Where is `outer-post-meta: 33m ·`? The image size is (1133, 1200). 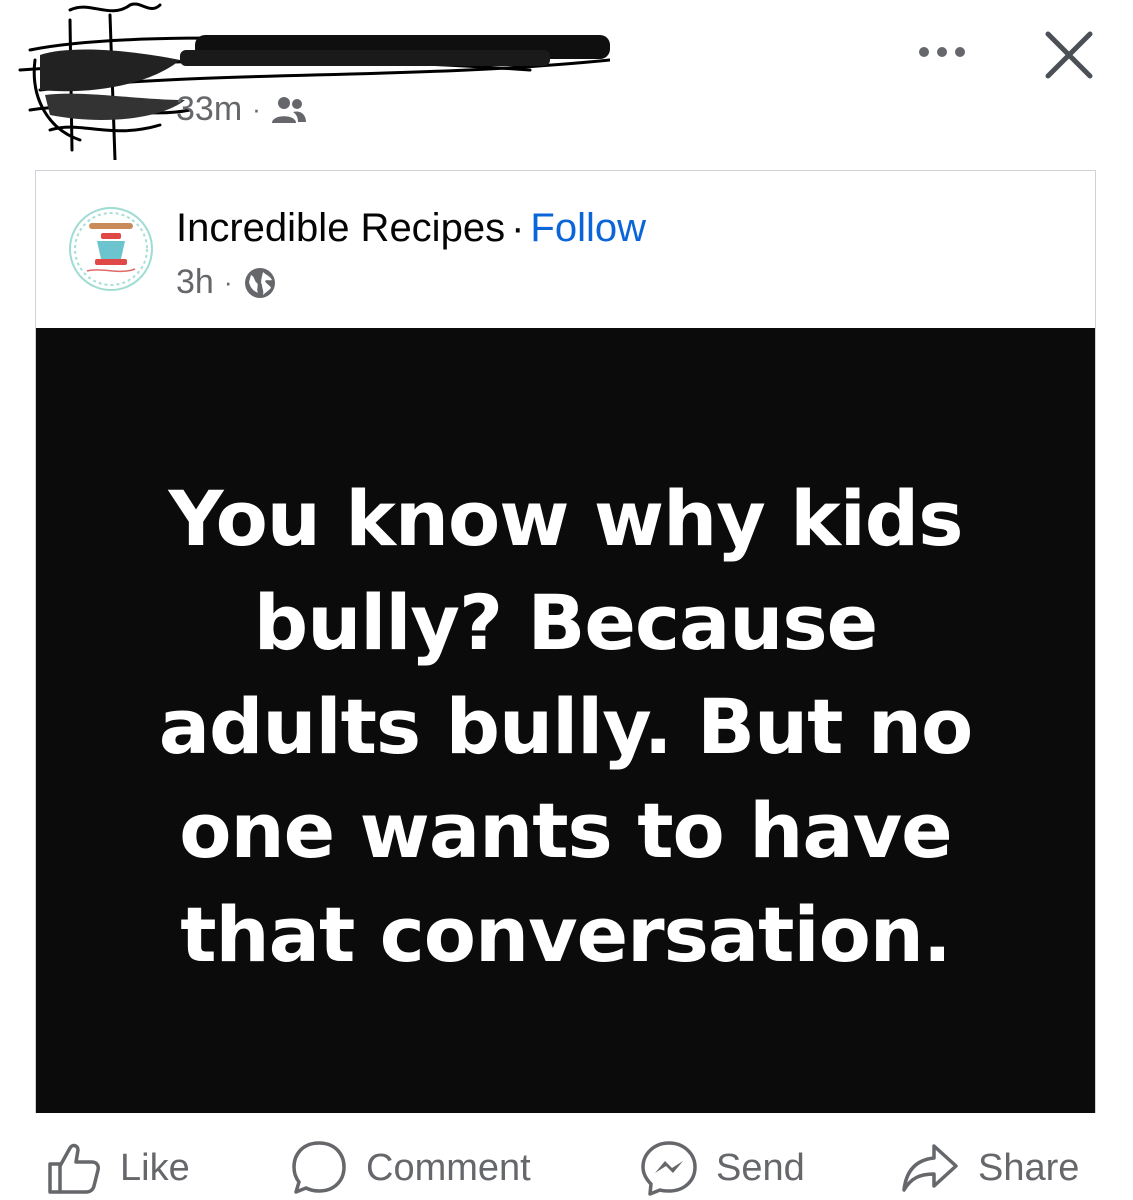
outer-post-meta: 33m · is located at coordinates (241, 109).